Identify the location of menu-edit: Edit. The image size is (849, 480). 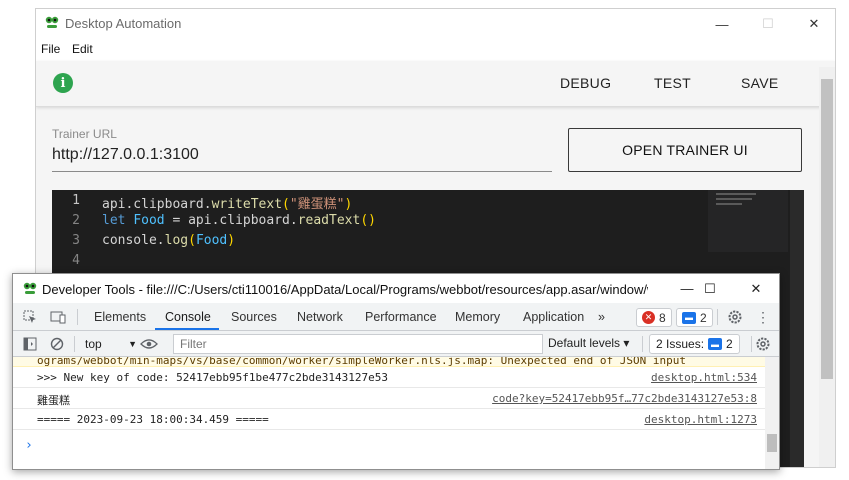
(82, 49).